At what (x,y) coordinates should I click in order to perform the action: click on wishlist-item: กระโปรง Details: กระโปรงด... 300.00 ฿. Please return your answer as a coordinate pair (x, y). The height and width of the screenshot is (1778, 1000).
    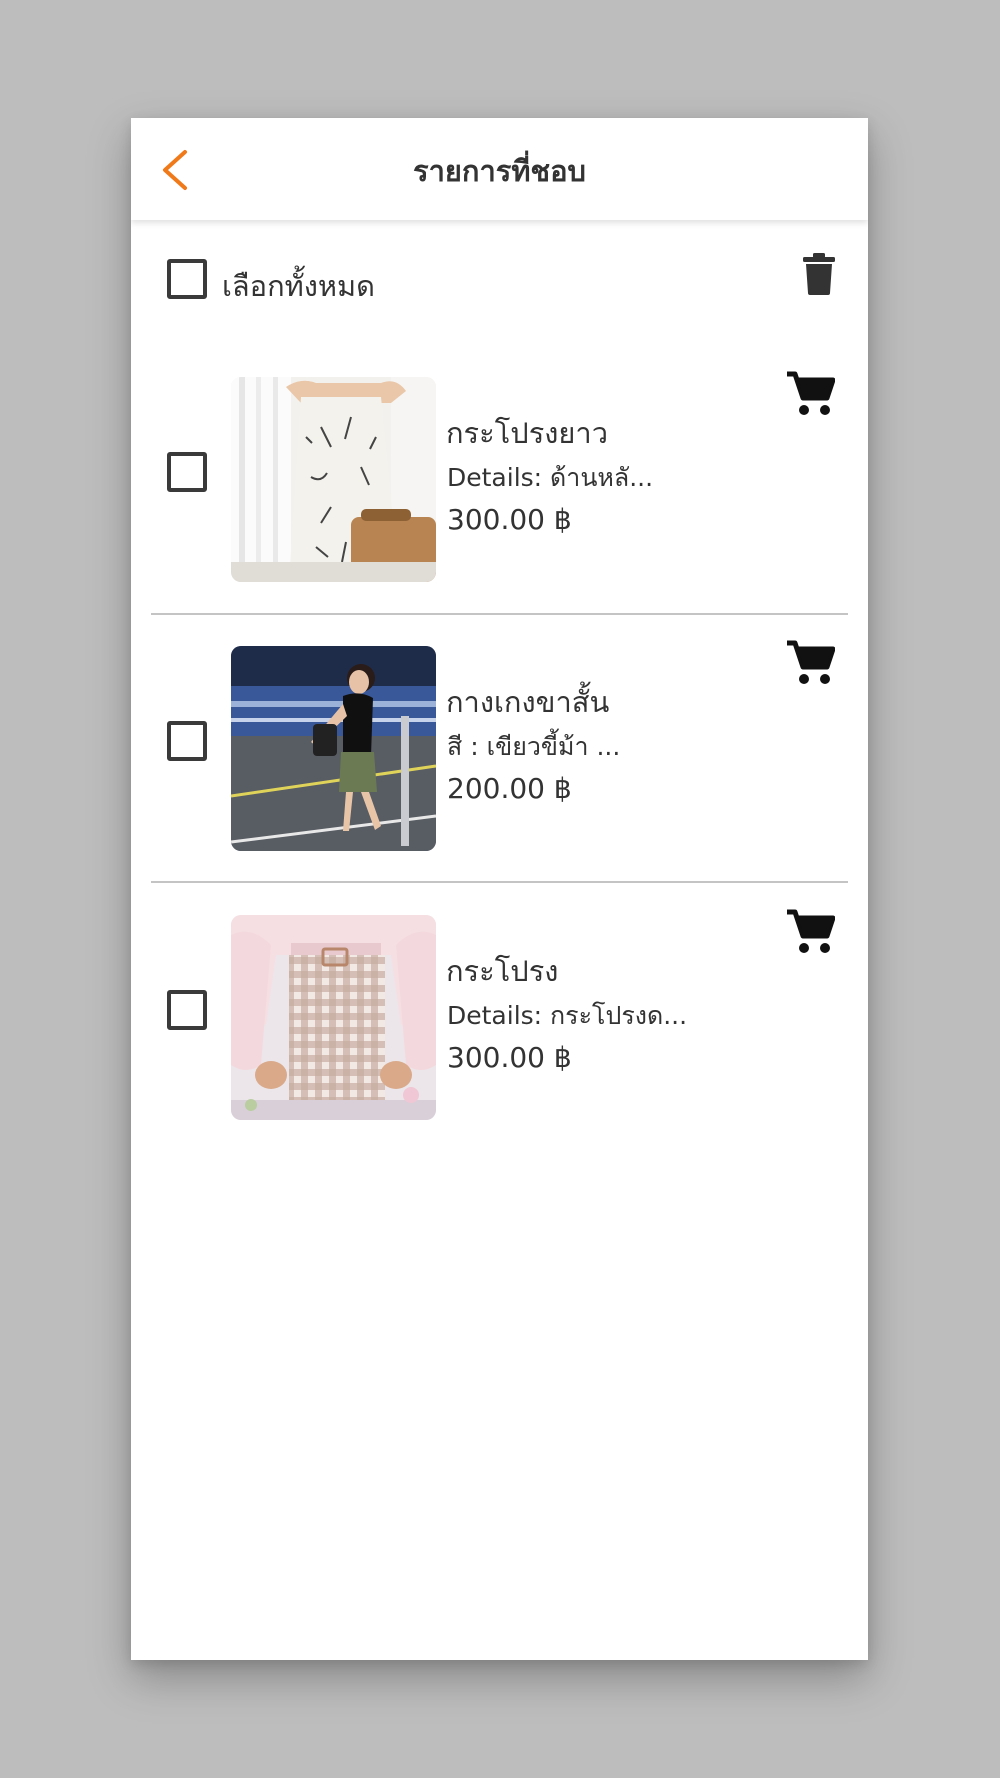
    Looking at the image, I should click on (499, 1008).